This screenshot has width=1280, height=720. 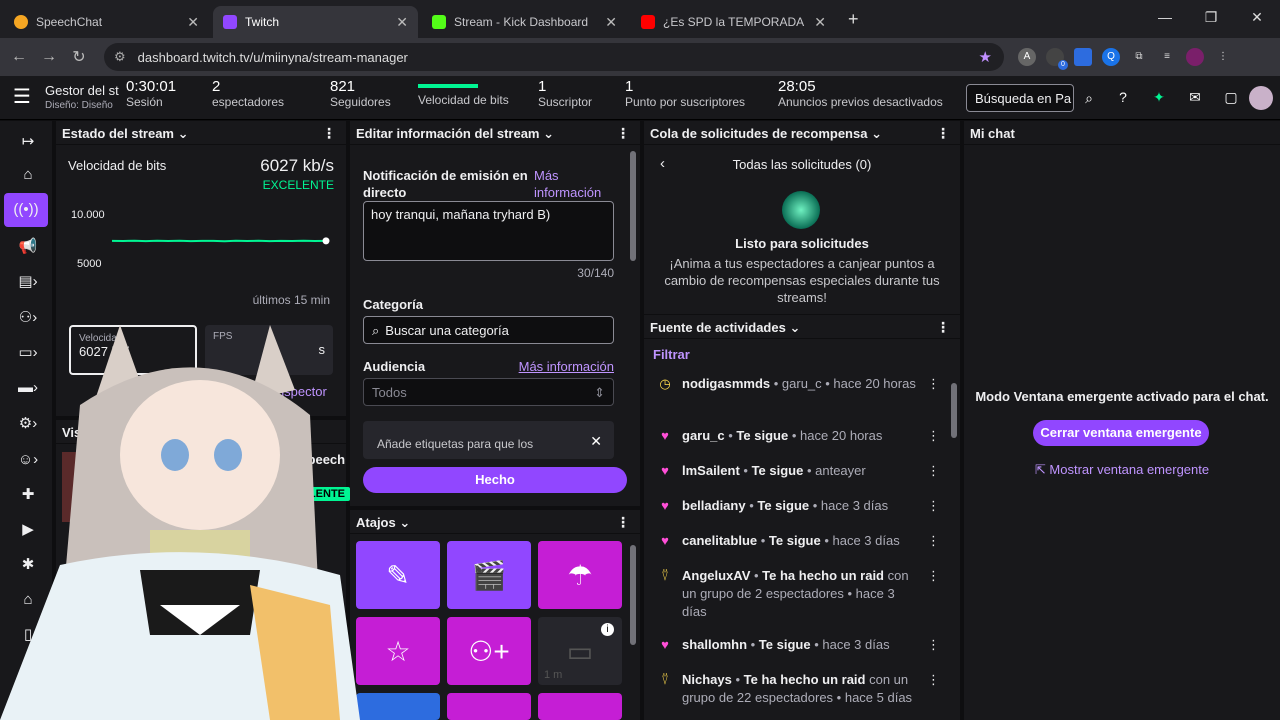 What do you see at coordinates (489, 651) in the screenshot?
I see `add-user-shortcut: ⚇+` at bounding box center [489, 651].